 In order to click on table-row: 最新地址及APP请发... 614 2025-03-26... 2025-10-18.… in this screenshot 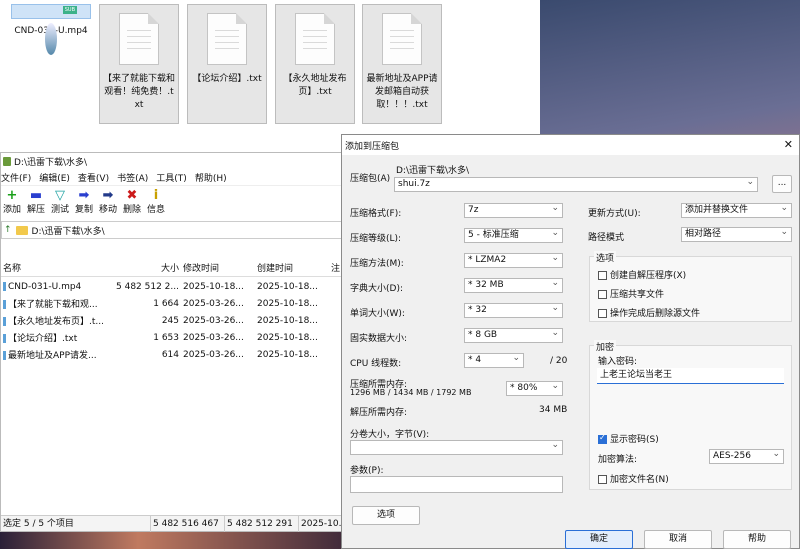, I will do `click(173, 354)`.